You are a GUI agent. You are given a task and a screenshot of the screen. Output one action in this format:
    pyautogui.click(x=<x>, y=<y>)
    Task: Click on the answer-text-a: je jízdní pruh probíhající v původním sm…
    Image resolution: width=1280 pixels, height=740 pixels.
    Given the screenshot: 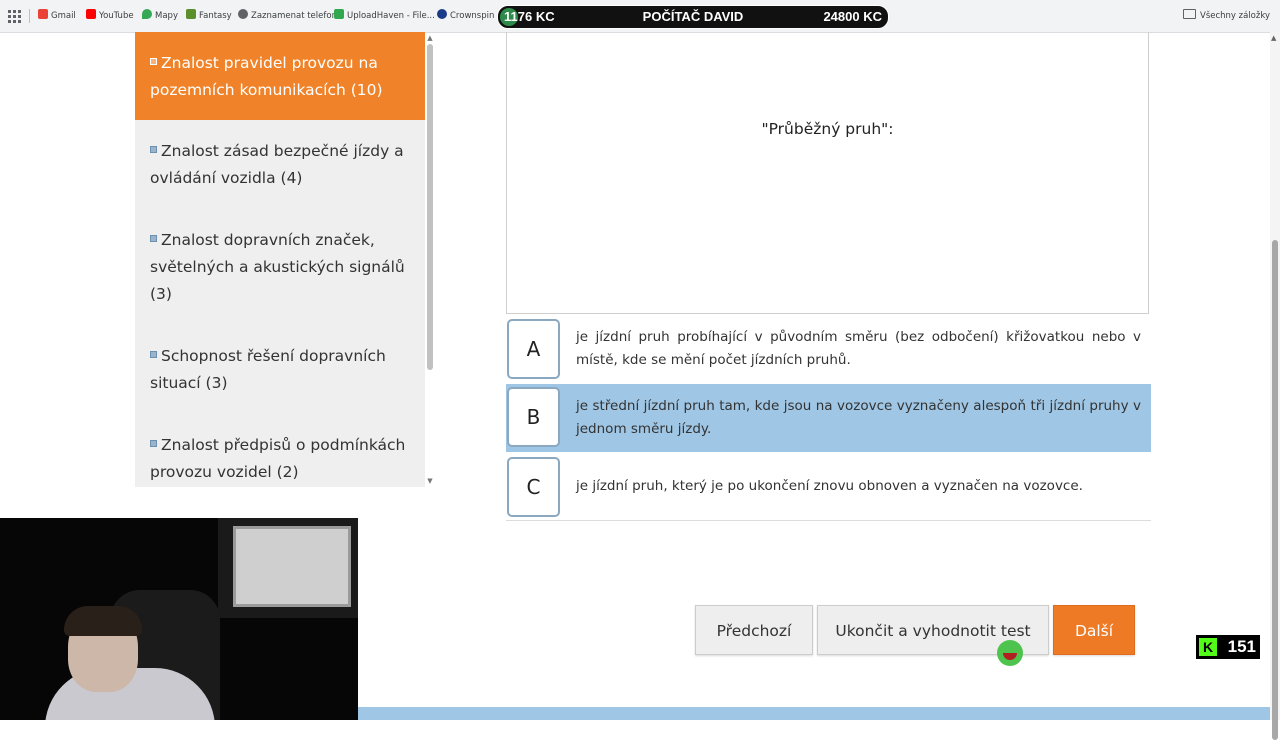 What is the action you would take?
    pyautogui.click(x=858, y=349)
    